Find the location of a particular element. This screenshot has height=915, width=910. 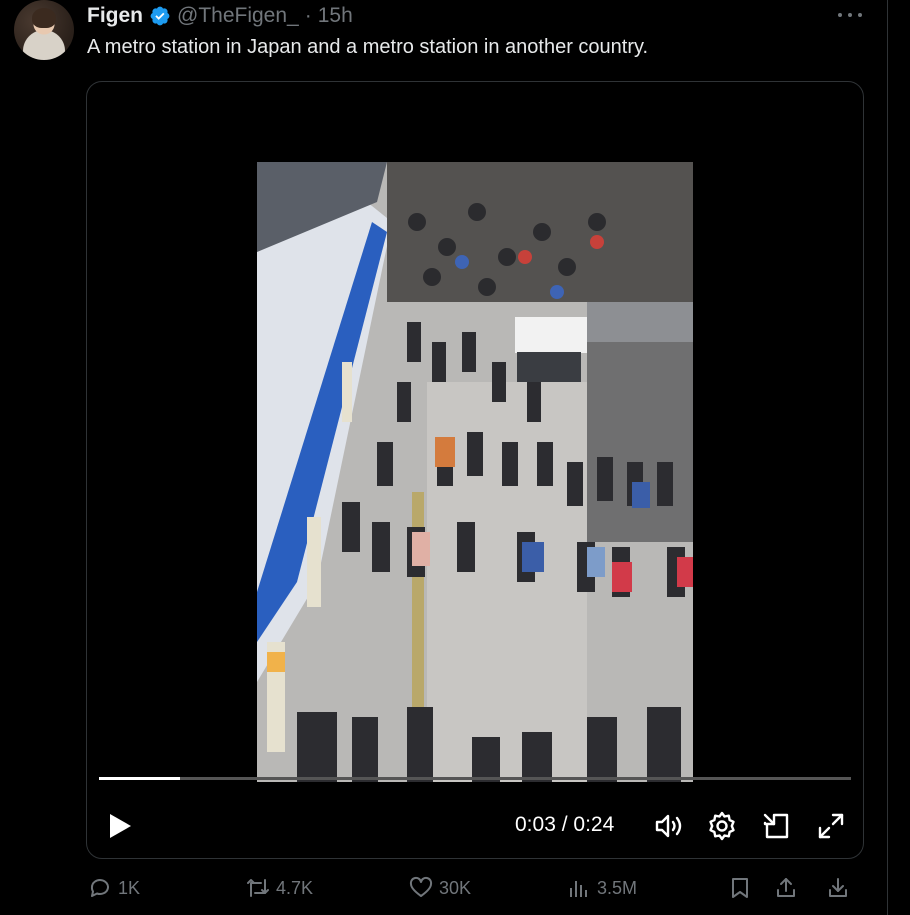

view-count: 3.5M is located at coordinates (617, 887).